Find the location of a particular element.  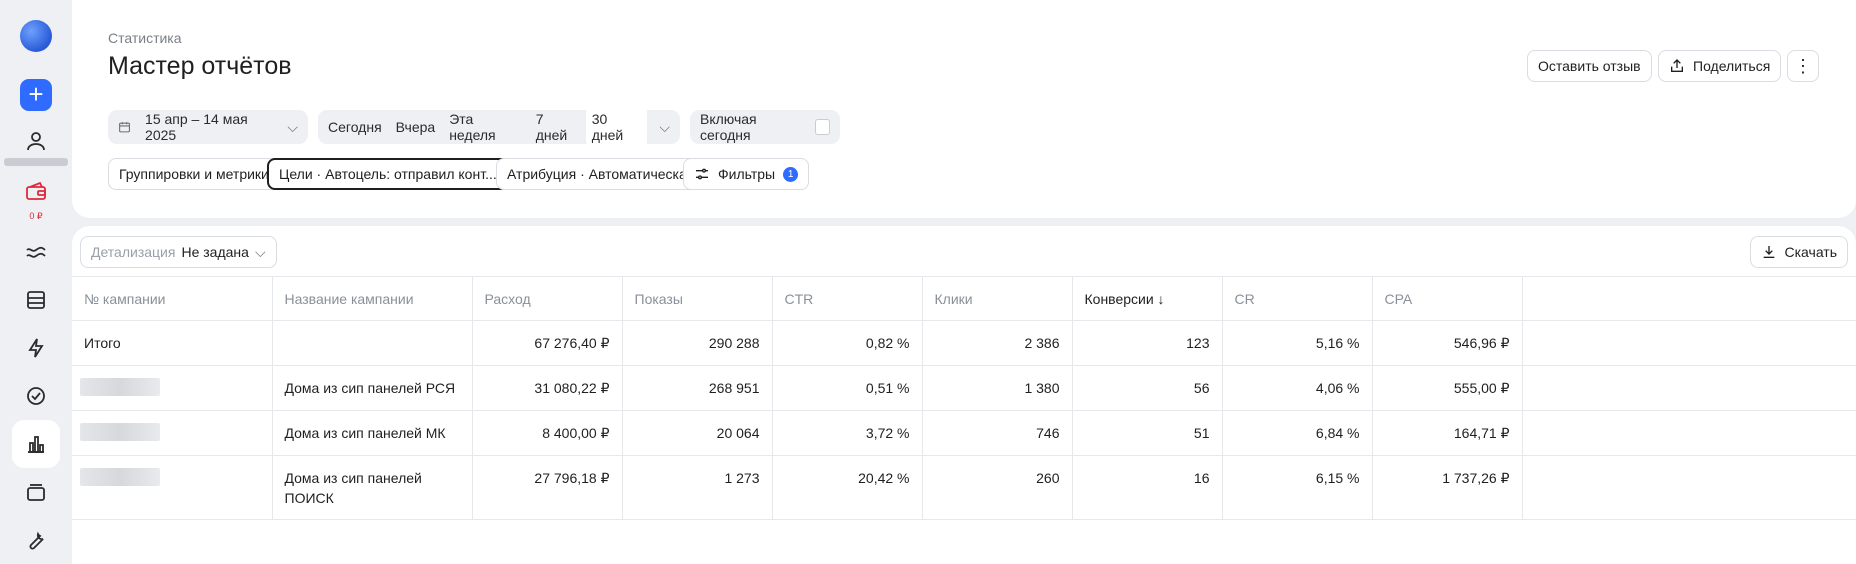

cpa-cell: 555,00 ₽ is located at coordinates (1447, 388).